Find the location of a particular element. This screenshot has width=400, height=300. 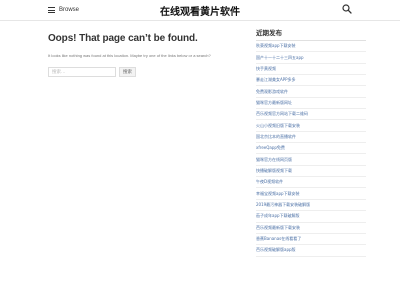

list-item: 秋葵视频app下载安装 is located at coordinates (311, 47).